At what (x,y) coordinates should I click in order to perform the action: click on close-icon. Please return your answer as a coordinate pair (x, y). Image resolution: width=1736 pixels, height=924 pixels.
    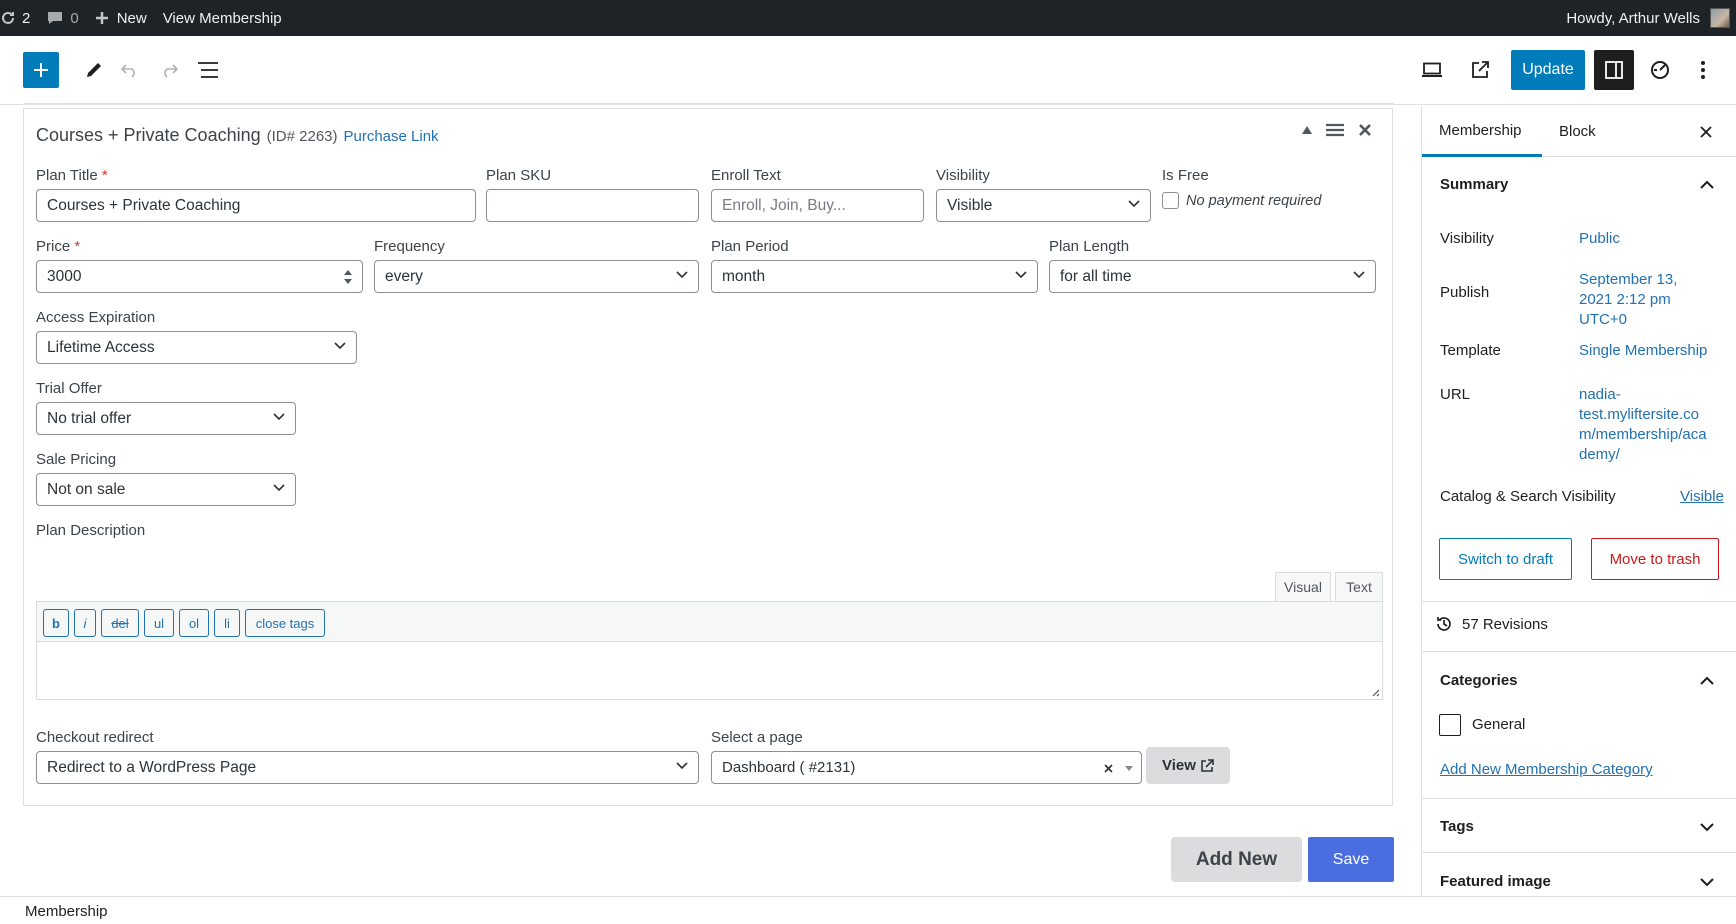
    Looking at the image, I should click on (1365, 130).